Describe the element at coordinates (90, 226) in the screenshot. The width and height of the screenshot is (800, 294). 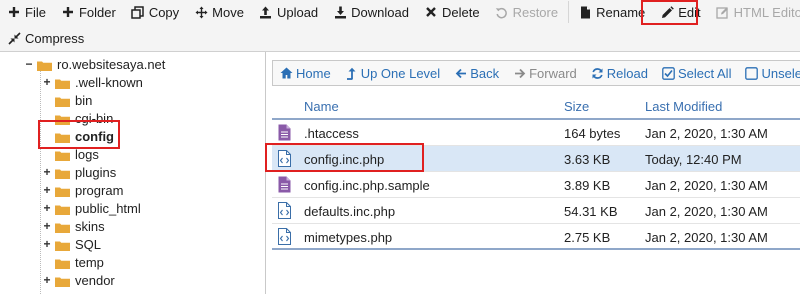
I see `tree-item-label: skins` at that location.